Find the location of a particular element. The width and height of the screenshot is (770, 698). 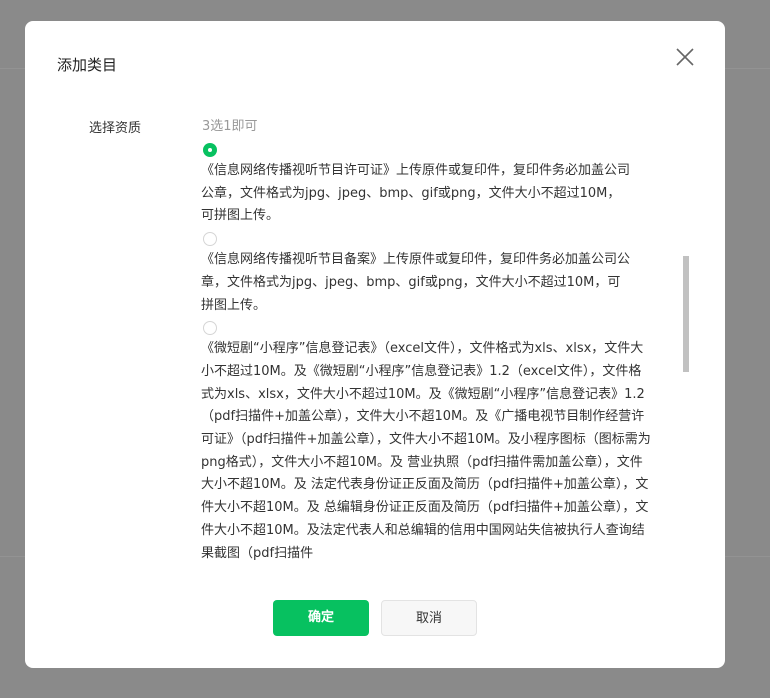

dialog-title: 添加类目 is located at coordinates (87, 65).